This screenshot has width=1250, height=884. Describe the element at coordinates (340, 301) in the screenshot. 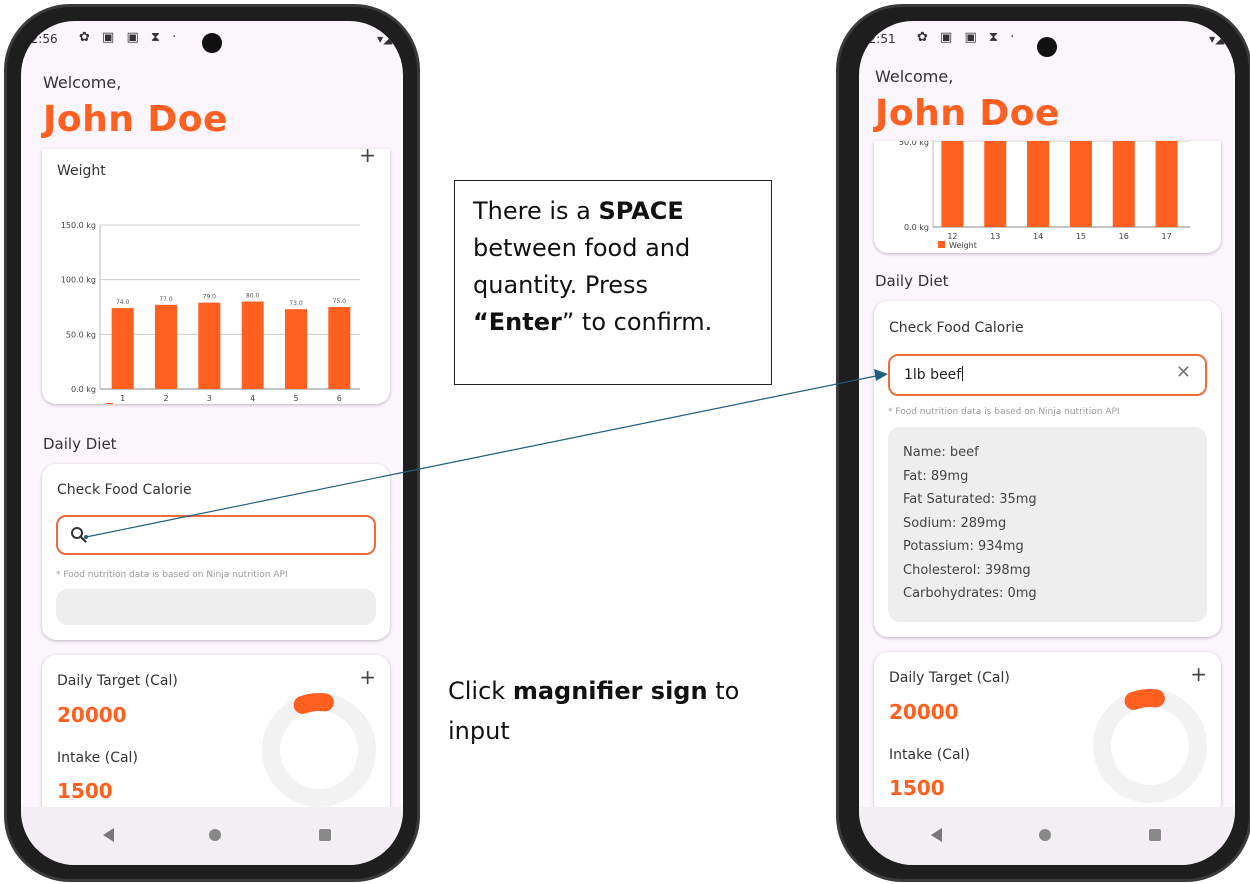

I see `bar-value-label: 75.0` at that location.